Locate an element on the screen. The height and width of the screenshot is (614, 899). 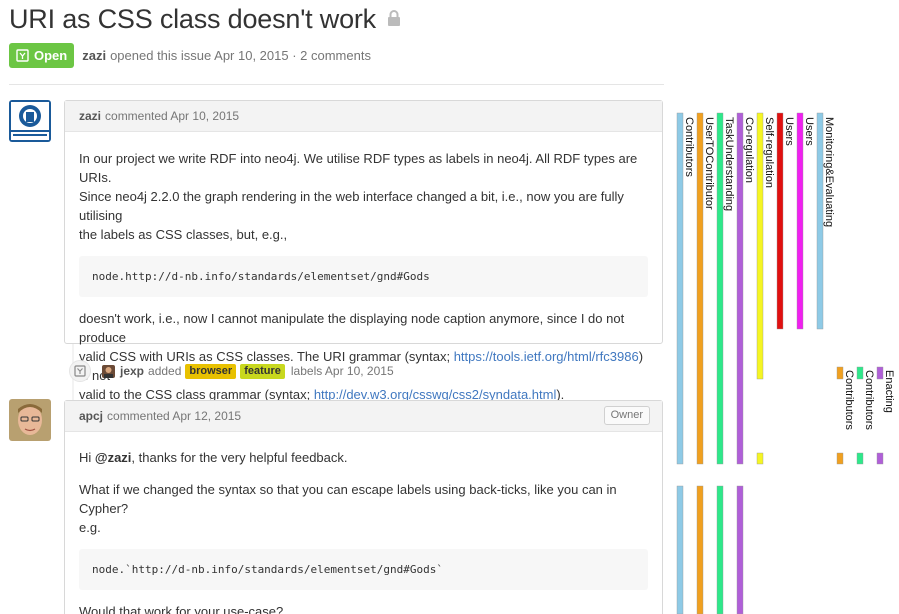
event-actor-link: jexp is located at coordinates (132, 371).